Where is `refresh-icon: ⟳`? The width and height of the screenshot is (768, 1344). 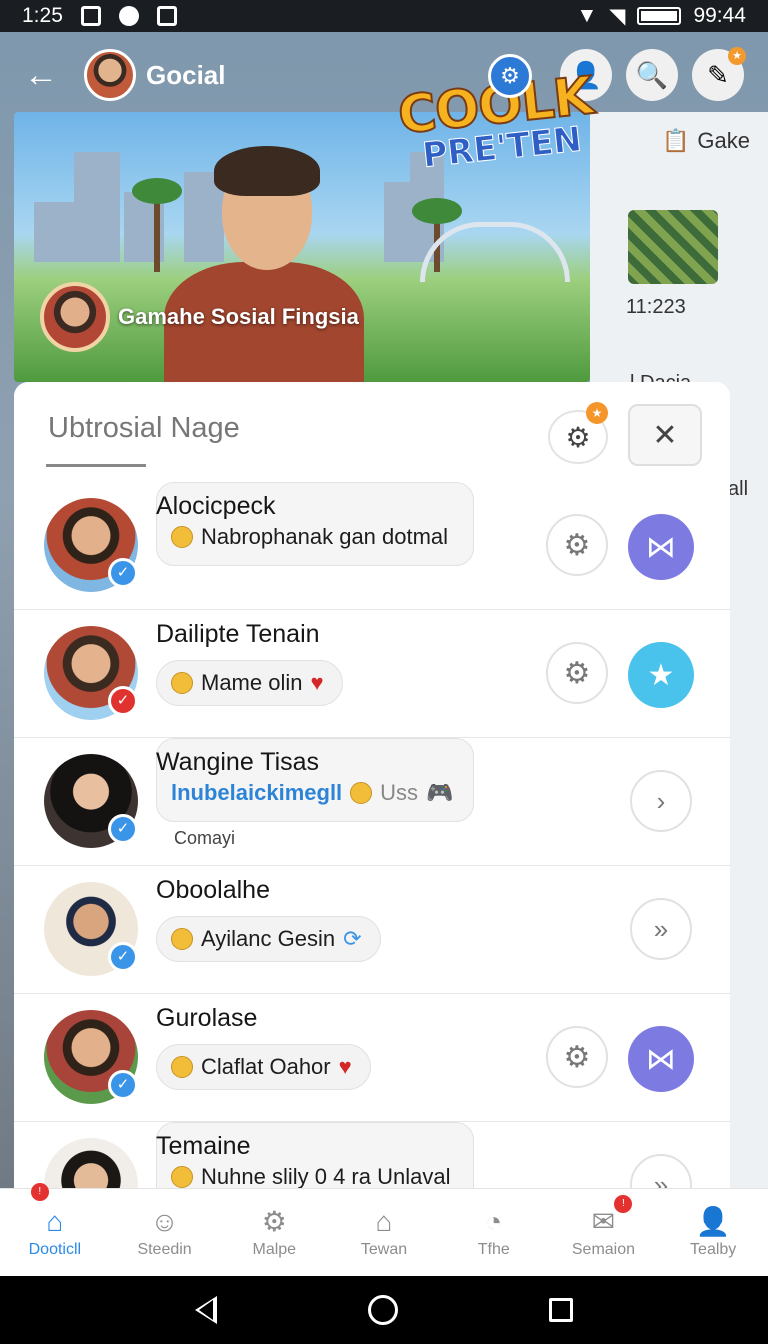 refresh-icon: ⟳ is located at coordinates (352, 938).